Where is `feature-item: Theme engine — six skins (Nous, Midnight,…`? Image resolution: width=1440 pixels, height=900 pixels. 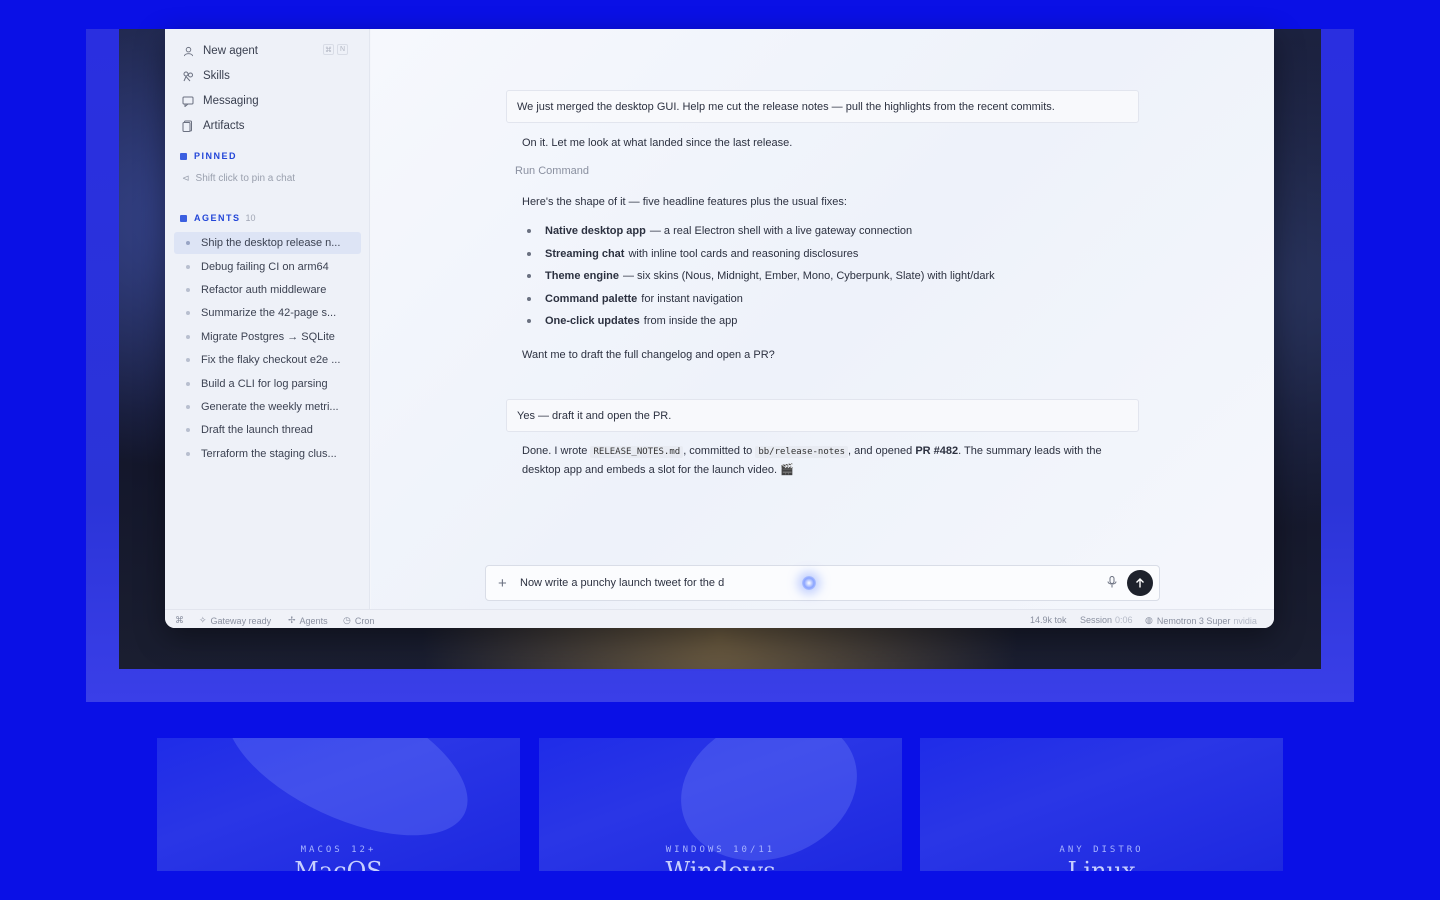
feature-item: Theme engine — six skins (Nous, Midnight,… is located at coordinates (761, 276).